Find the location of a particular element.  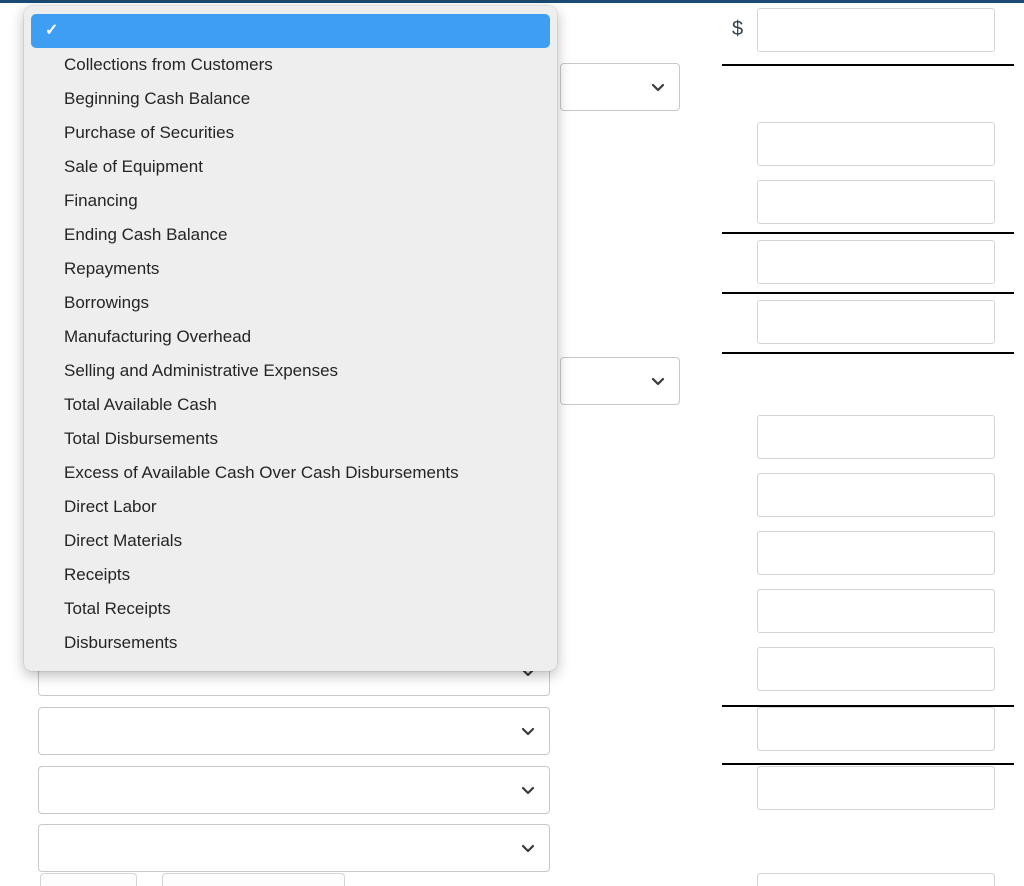

dropdown-option: Financing is located at coordinates (290, 201).